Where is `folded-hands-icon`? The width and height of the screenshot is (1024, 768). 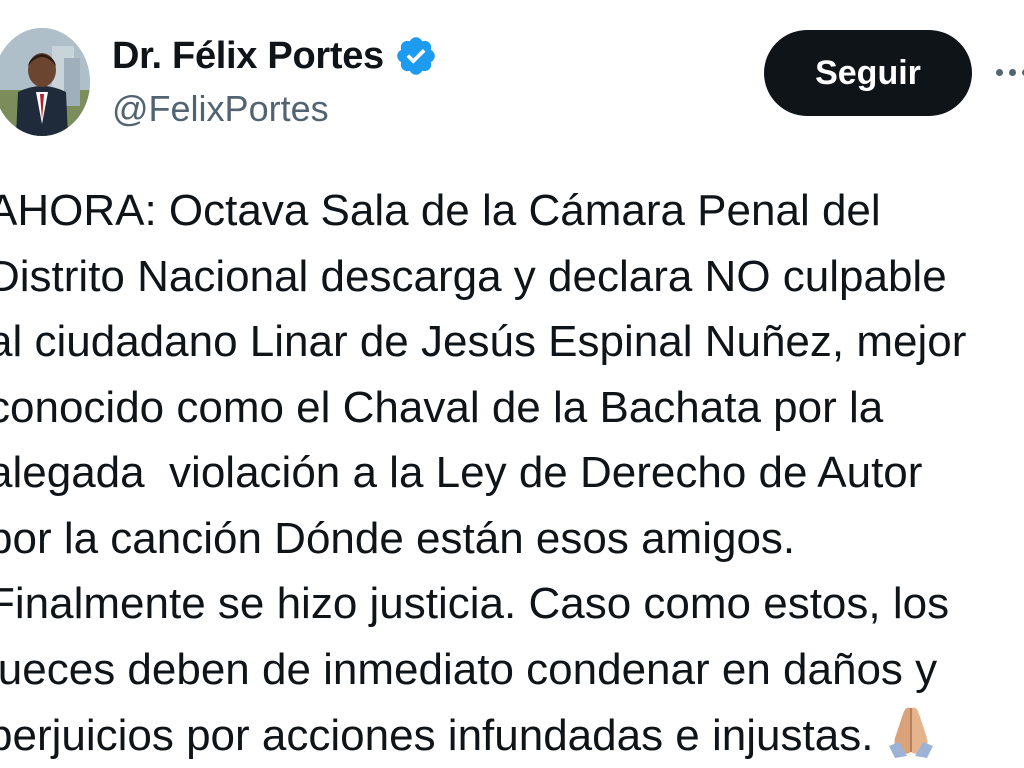
folded-hands-icon is located at coordinates (911, 732).